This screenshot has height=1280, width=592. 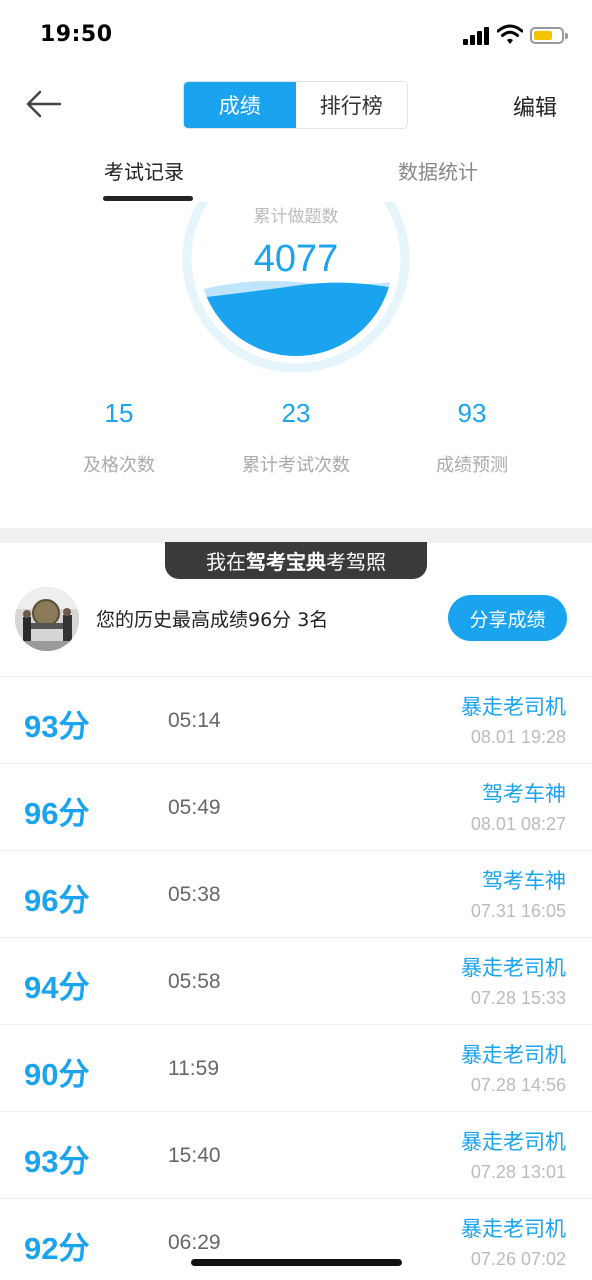 I want to click on tab-bar: 考试记录 数据统计, so click(x=296, y=171).